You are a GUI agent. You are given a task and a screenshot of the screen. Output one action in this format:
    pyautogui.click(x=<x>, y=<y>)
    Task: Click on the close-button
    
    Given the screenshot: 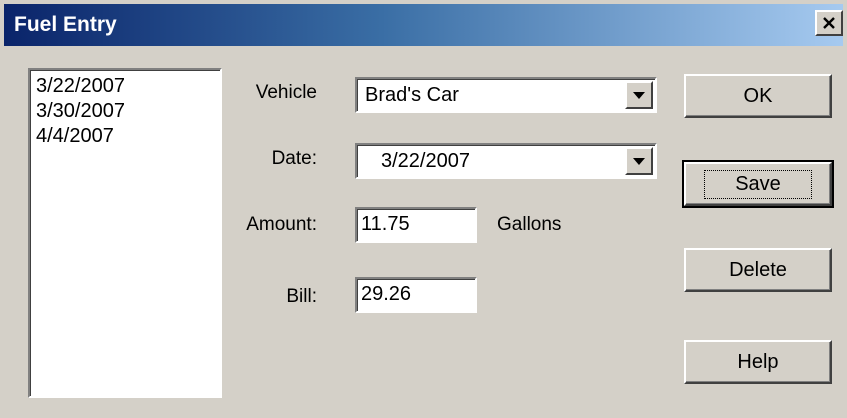 What is the action you would take?
    pyautogui.click(x=829, y=23)
    